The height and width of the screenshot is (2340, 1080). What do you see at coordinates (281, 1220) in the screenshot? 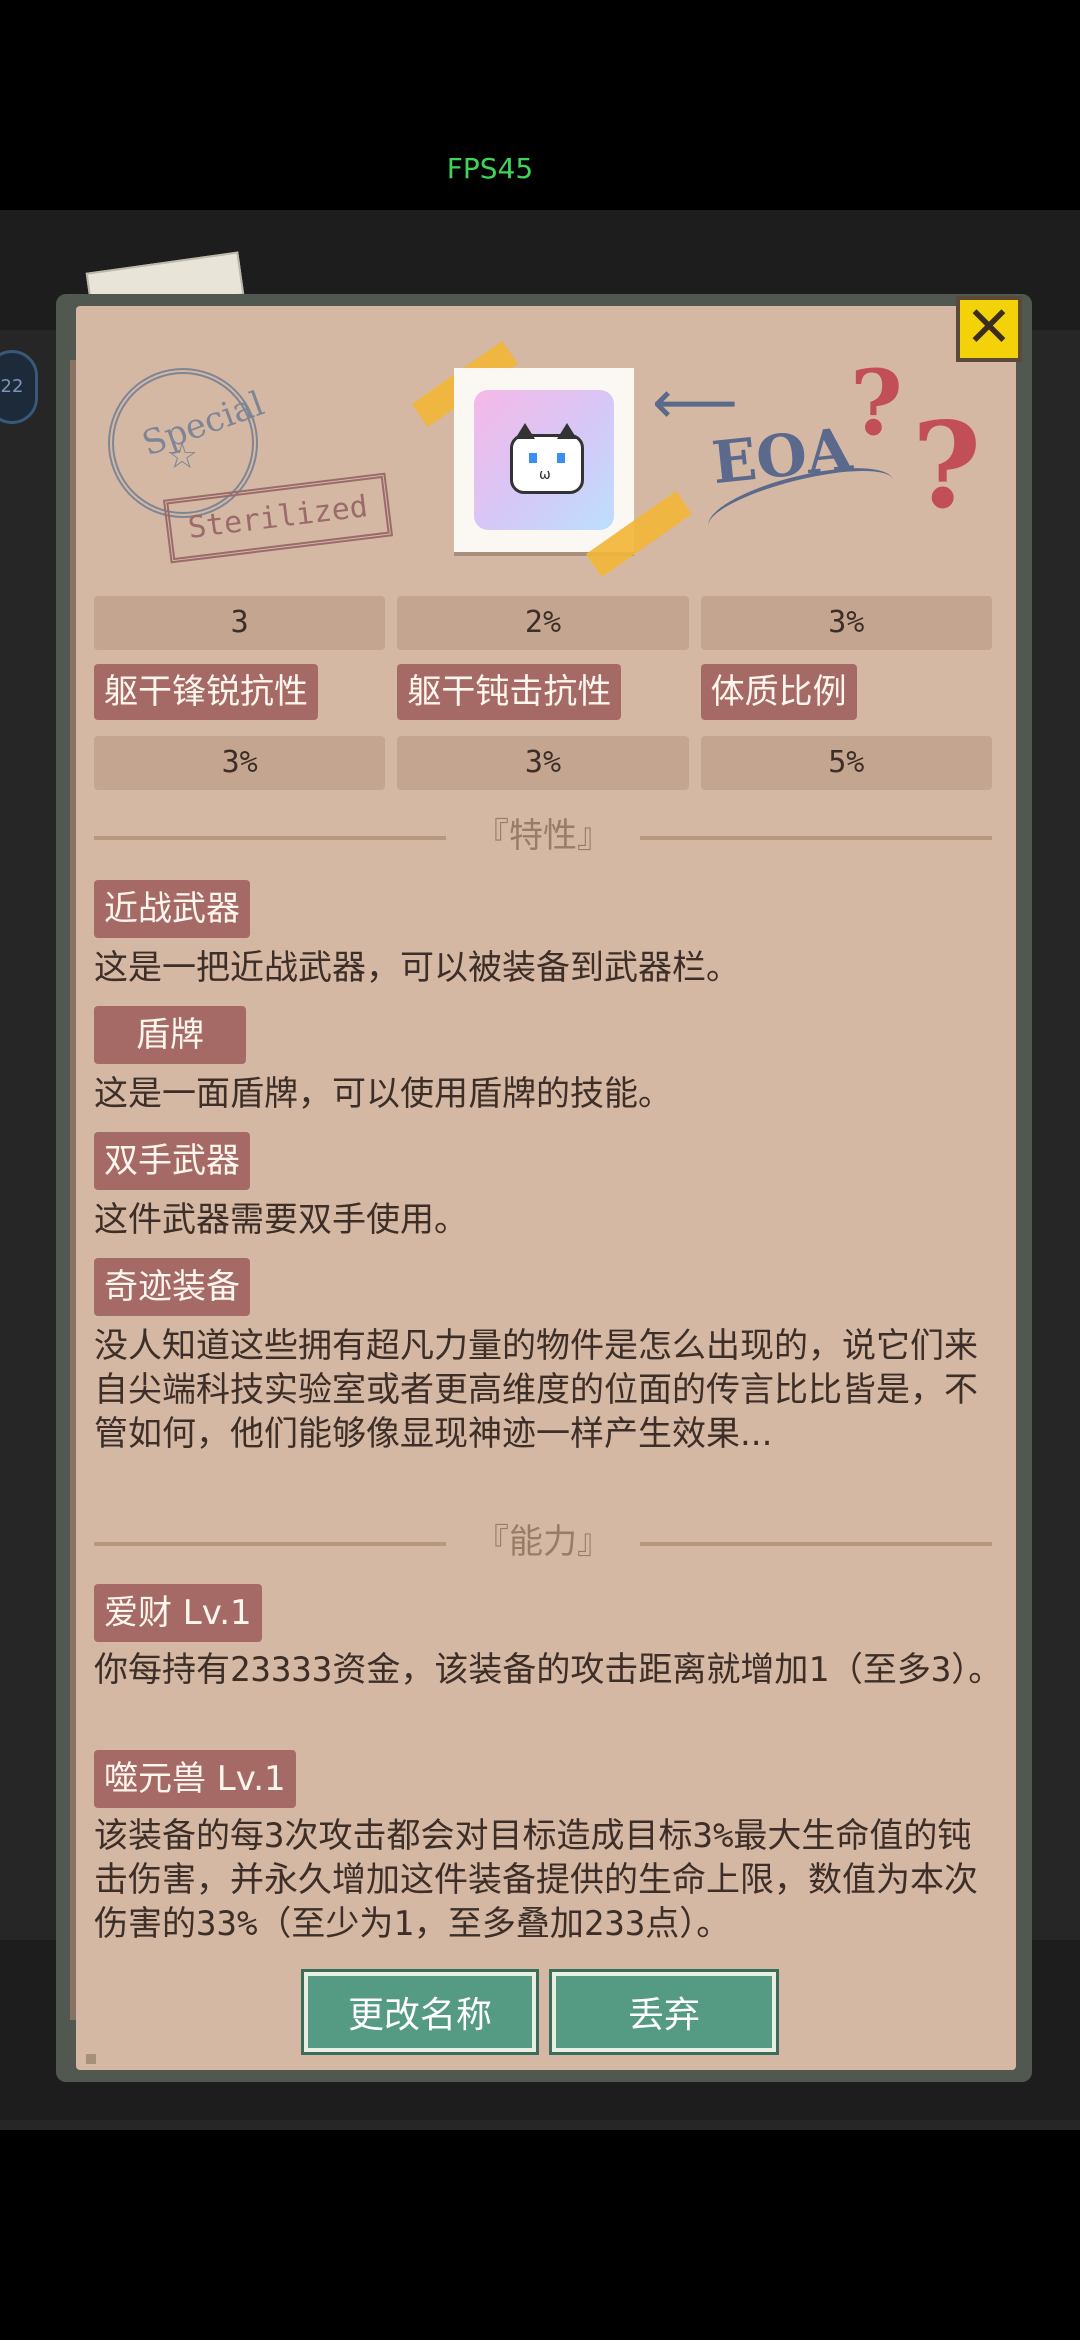
I see `trait-description: 这件武器需要双手使用。` at bounding box center [281, 1220].